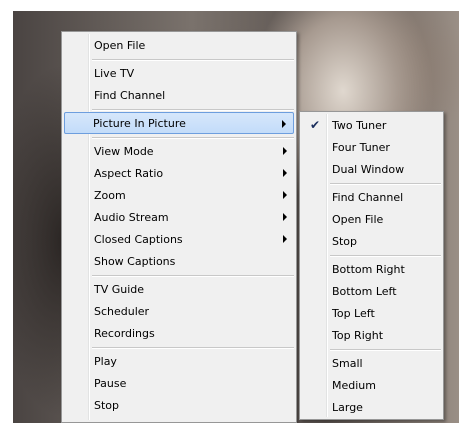 This screenshot has height=423, width=459. I want to click on submenu-item-medium: Medium, so click(371, 385).